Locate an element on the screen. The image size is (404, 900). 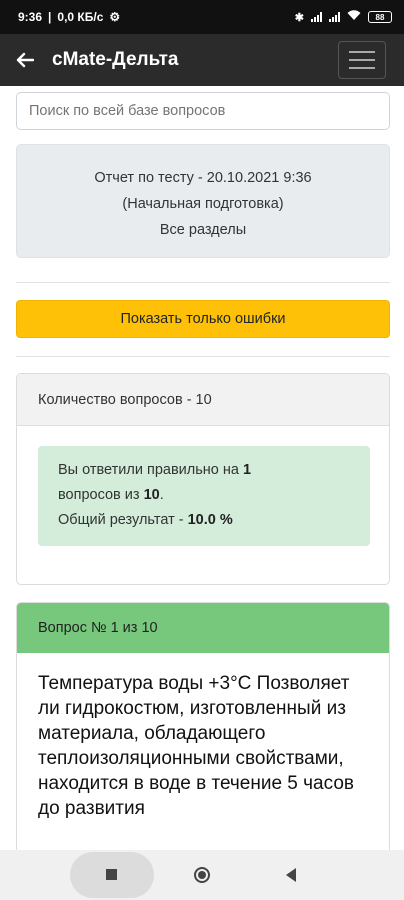
show-errors-button: Показать только ошибки is located at coordinates (203, 319).